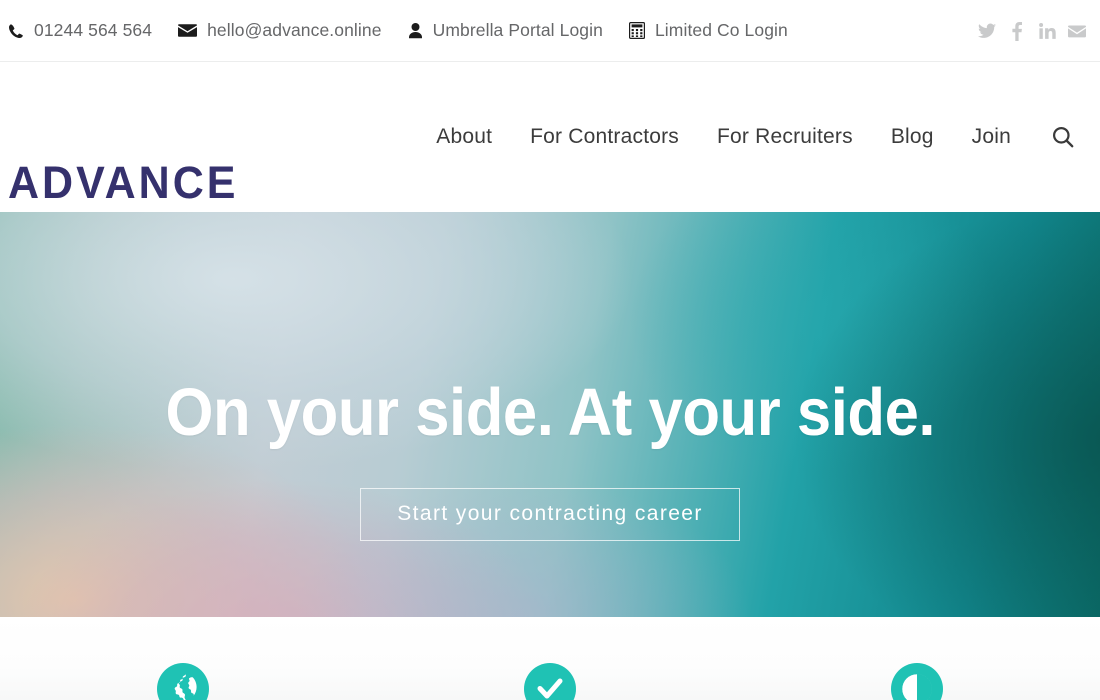 Image resolution: width=1100 pixels, height=700 pixels. What do you see at coordinates (550, 514) in the screenshot?
I see `hero-cta-button: Start your contracting career` at bounding box center [550, 514].